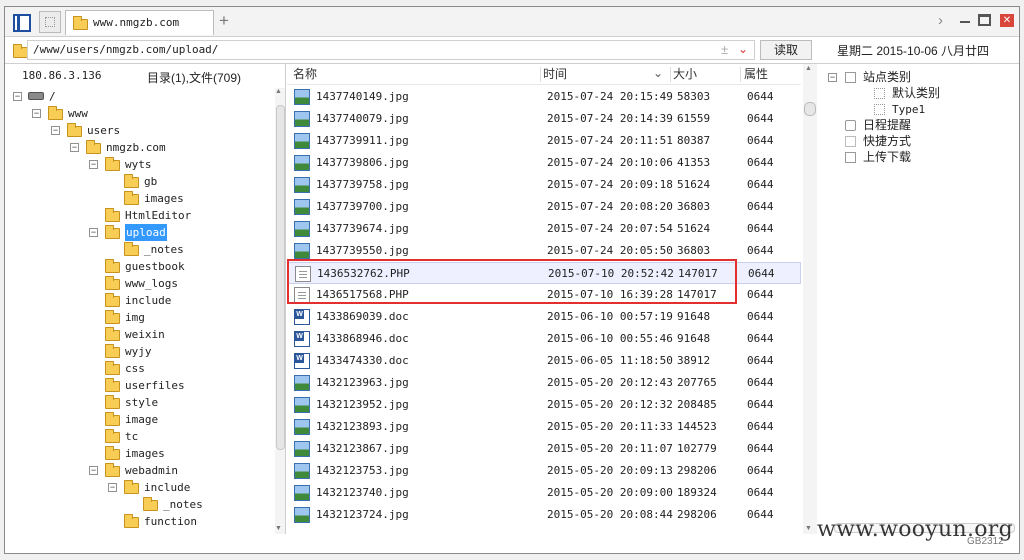 This screenshot has height=560, width=1024. I want to click on side-panel-item: 快捷方式, so click(917, 141).